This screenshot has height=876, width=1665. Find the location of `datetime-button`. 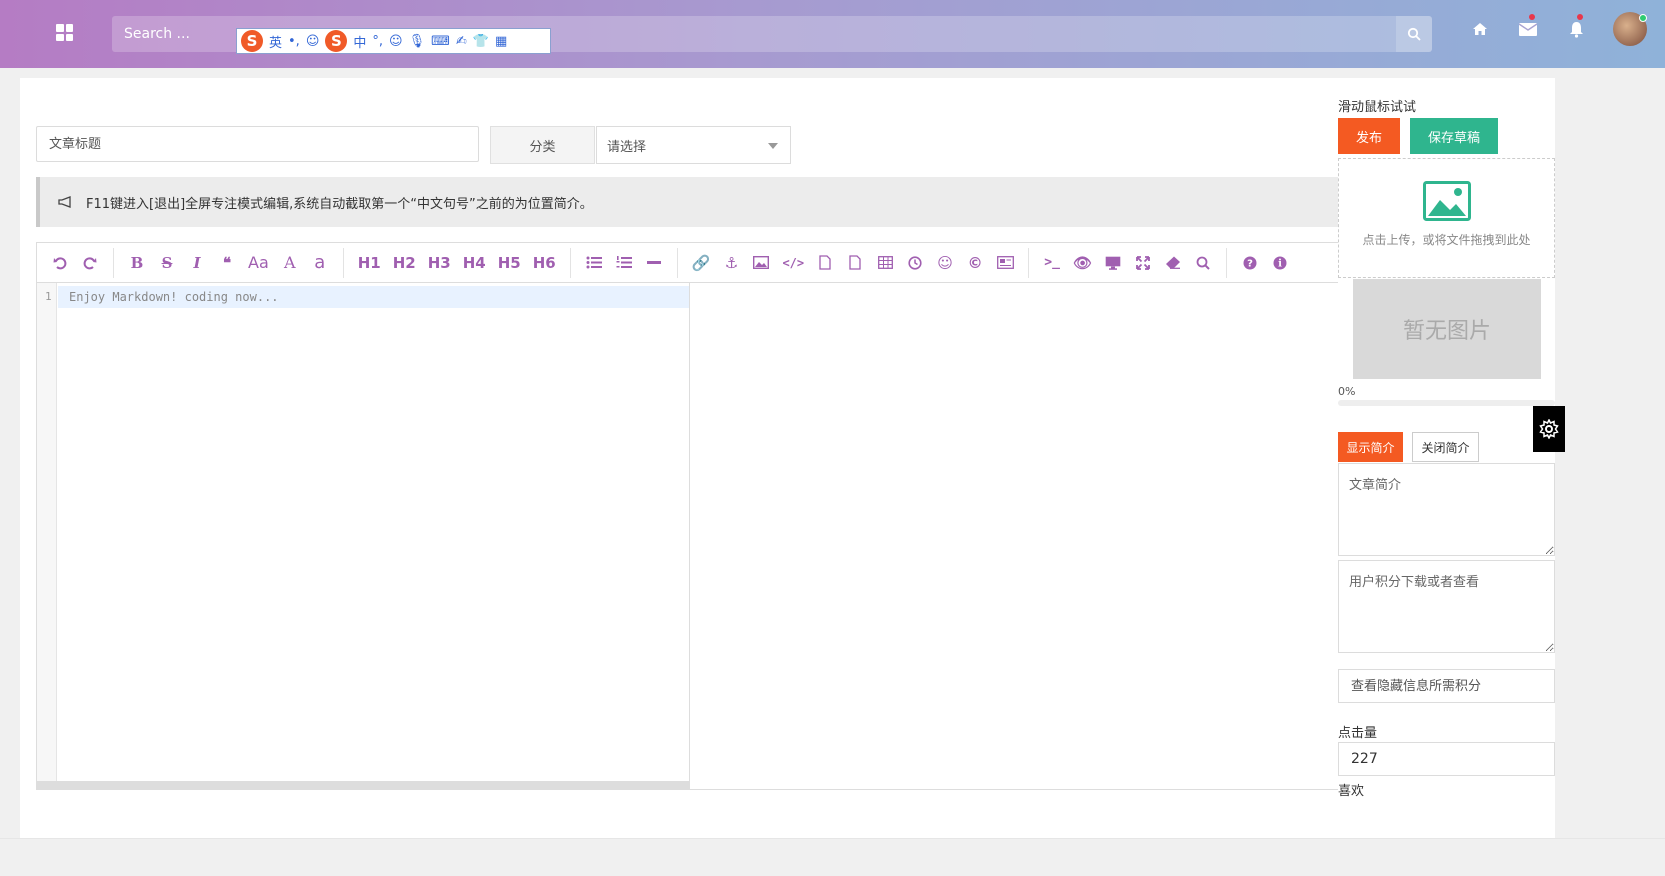

datetime-button is located at coordinates (915, 263).